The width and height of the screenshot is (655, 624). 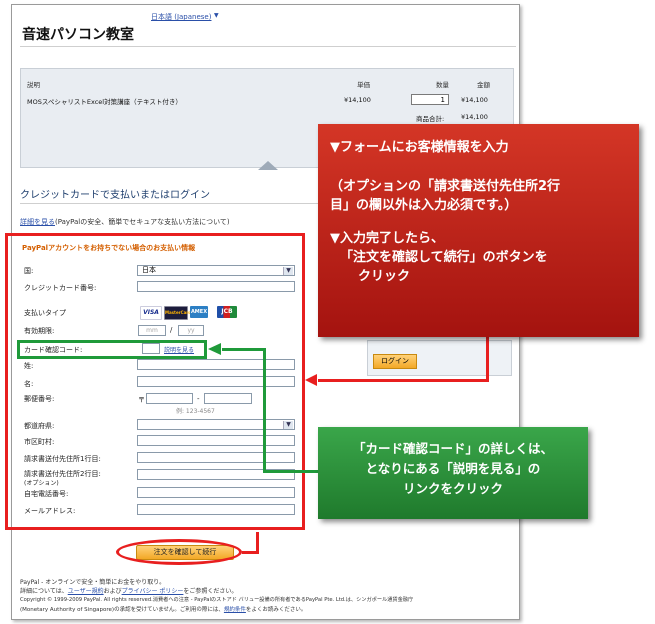 I want to click on instruction-callout-green: 「カード確認コード」の詳しくは、 となりにある「説明を見る」の リンクをクリック, so click(x=453, y=473).